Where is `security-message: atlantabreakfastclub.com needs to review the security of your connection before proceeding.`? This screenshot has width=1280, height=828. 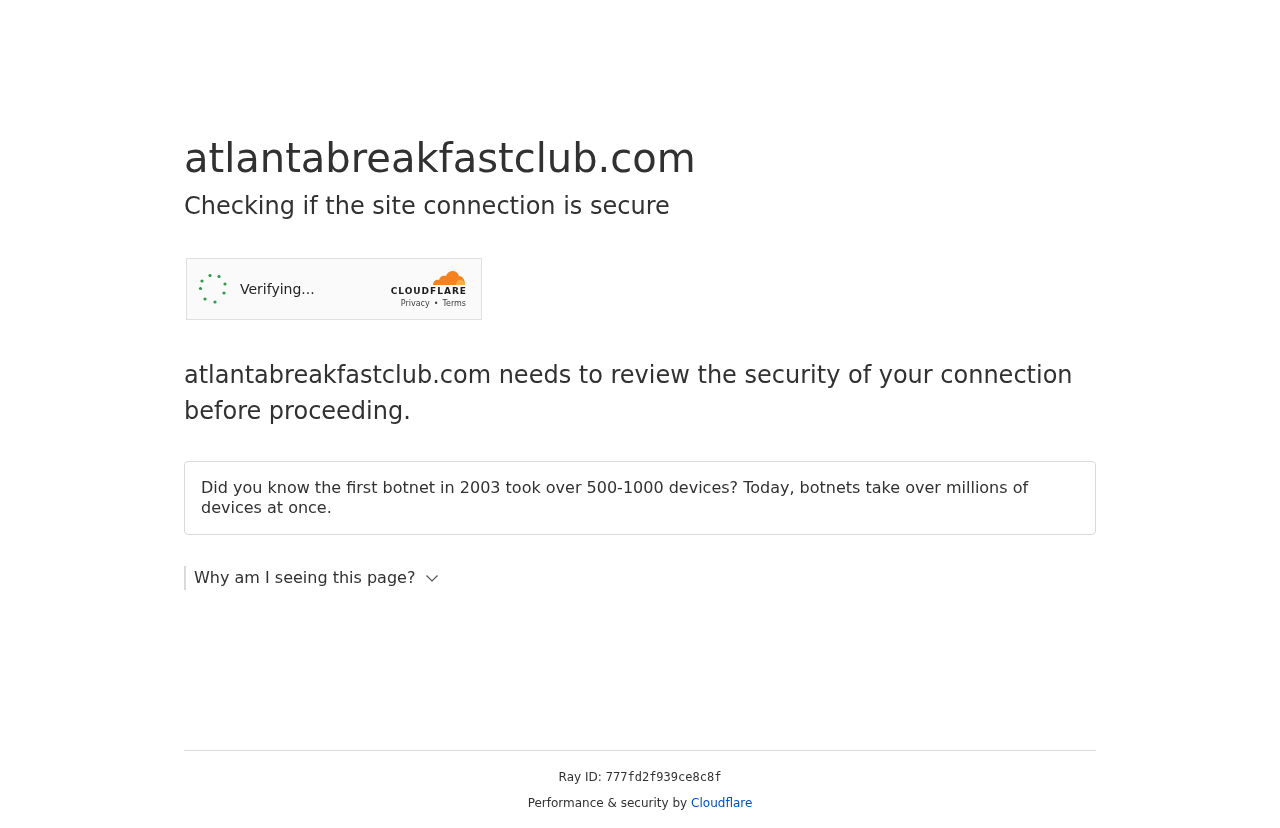 security-message: atlantabreakfastclub.com needs to review the security of your connection before proceeding. is located at coordinates (629, 393).